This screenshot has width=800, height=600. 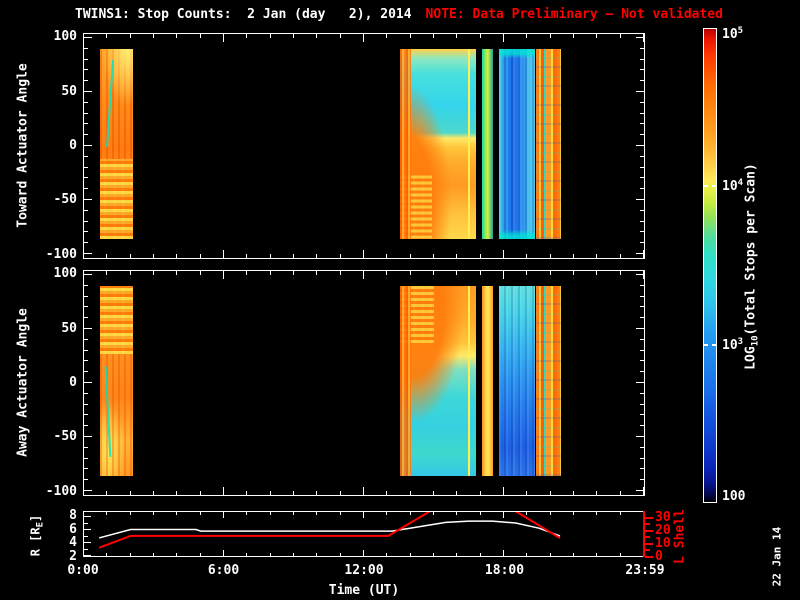 What do you see at coordinates (61, 491) in the screenshot?
I see `y-tick-label: -100` at bounding box center [61, 491].